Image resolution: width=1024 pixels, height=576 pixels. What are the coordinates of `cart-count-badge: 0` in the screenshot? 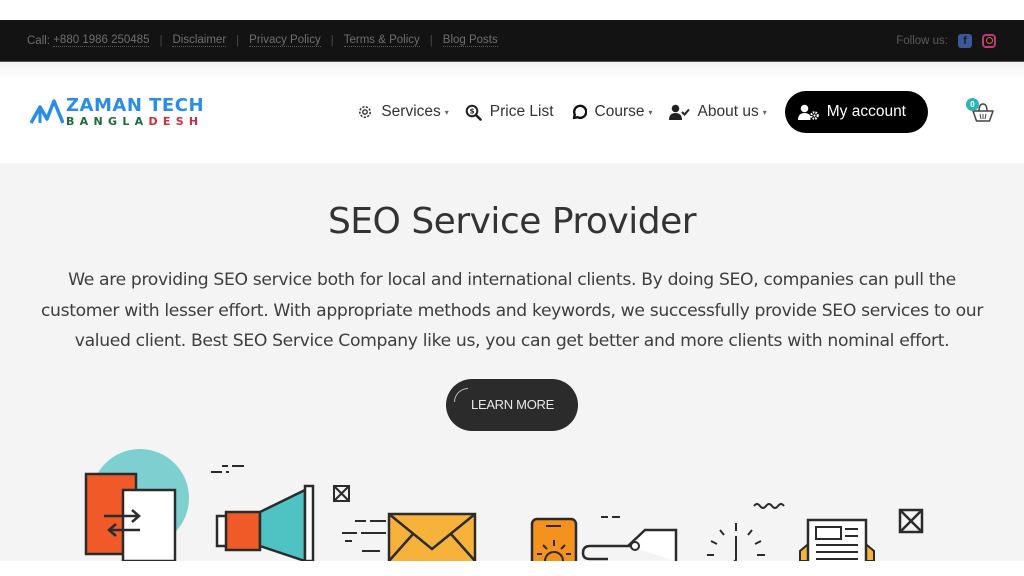 It's located at (972, 104).